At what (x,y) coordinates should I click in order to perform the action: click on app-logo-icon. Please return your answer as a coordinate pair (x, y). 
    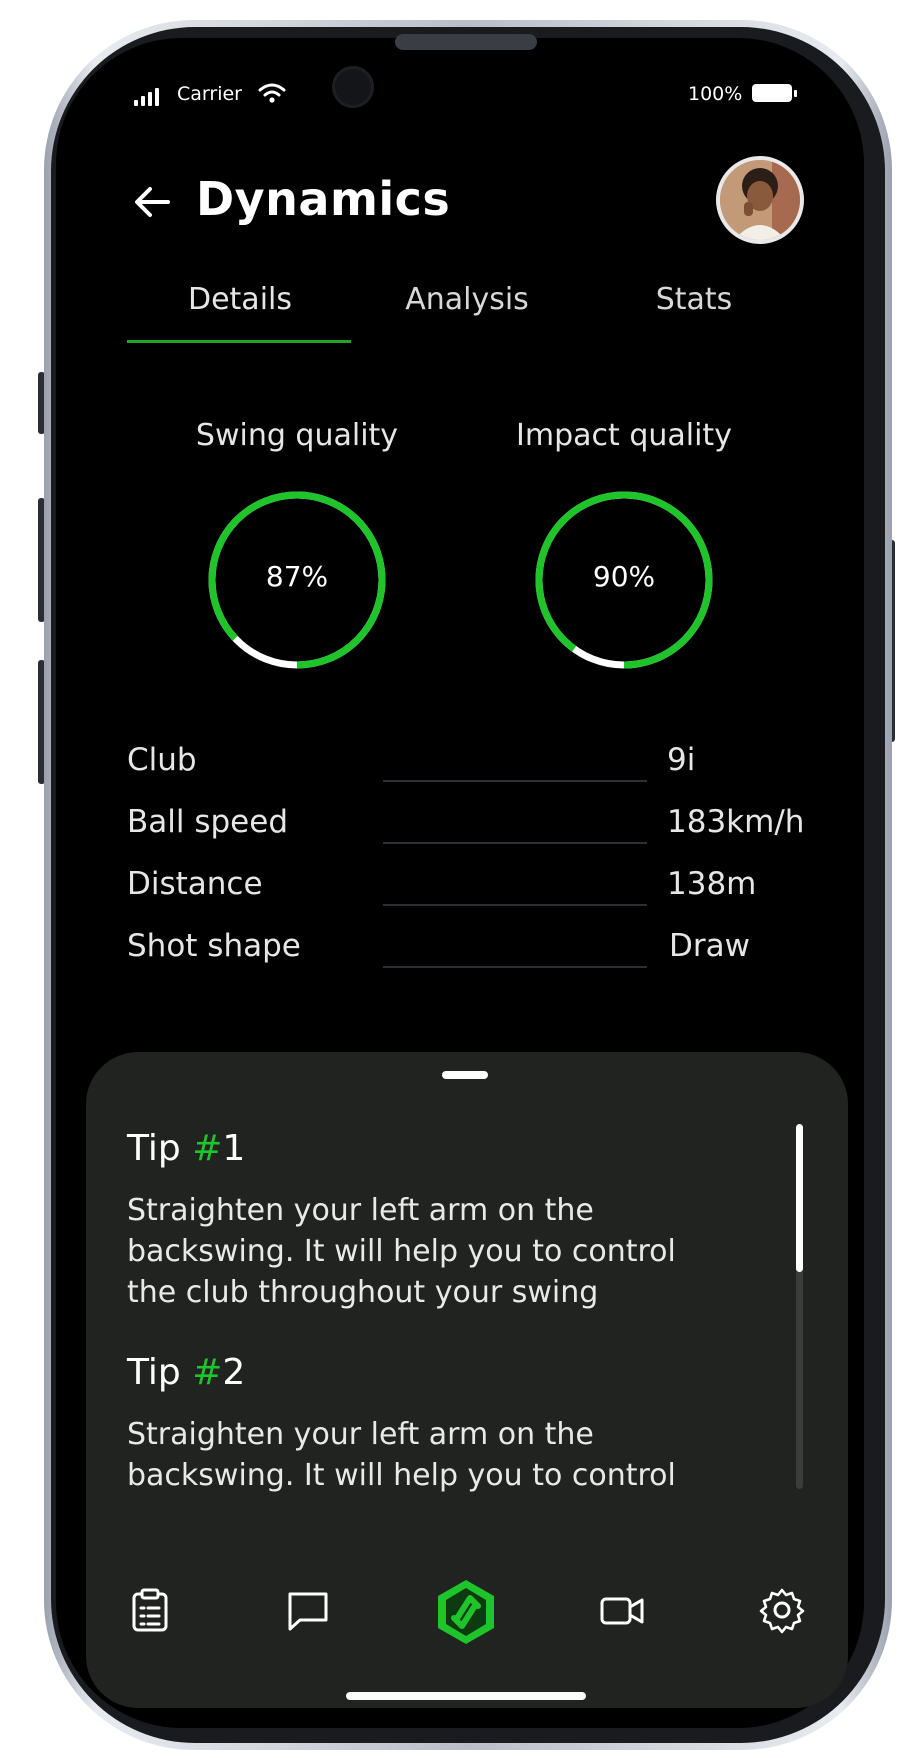
    Looking at the image, I should click on (466, 1612).